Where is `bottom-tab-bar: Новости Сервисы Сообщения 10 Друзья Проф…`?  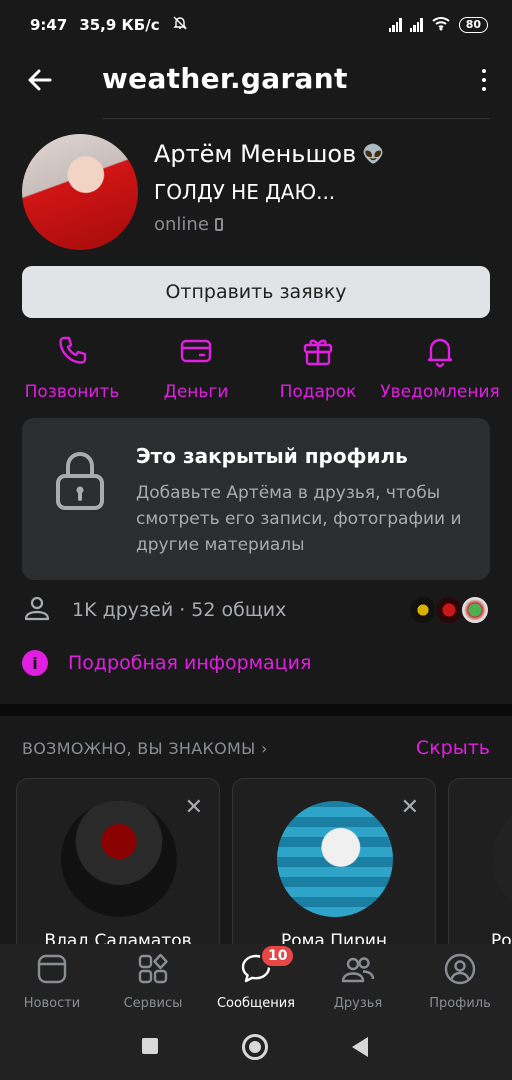 bottom-tab-bar: Новости Сервисы Сообщения 10 Друзья Проф… is located at coordinates (256, 982).